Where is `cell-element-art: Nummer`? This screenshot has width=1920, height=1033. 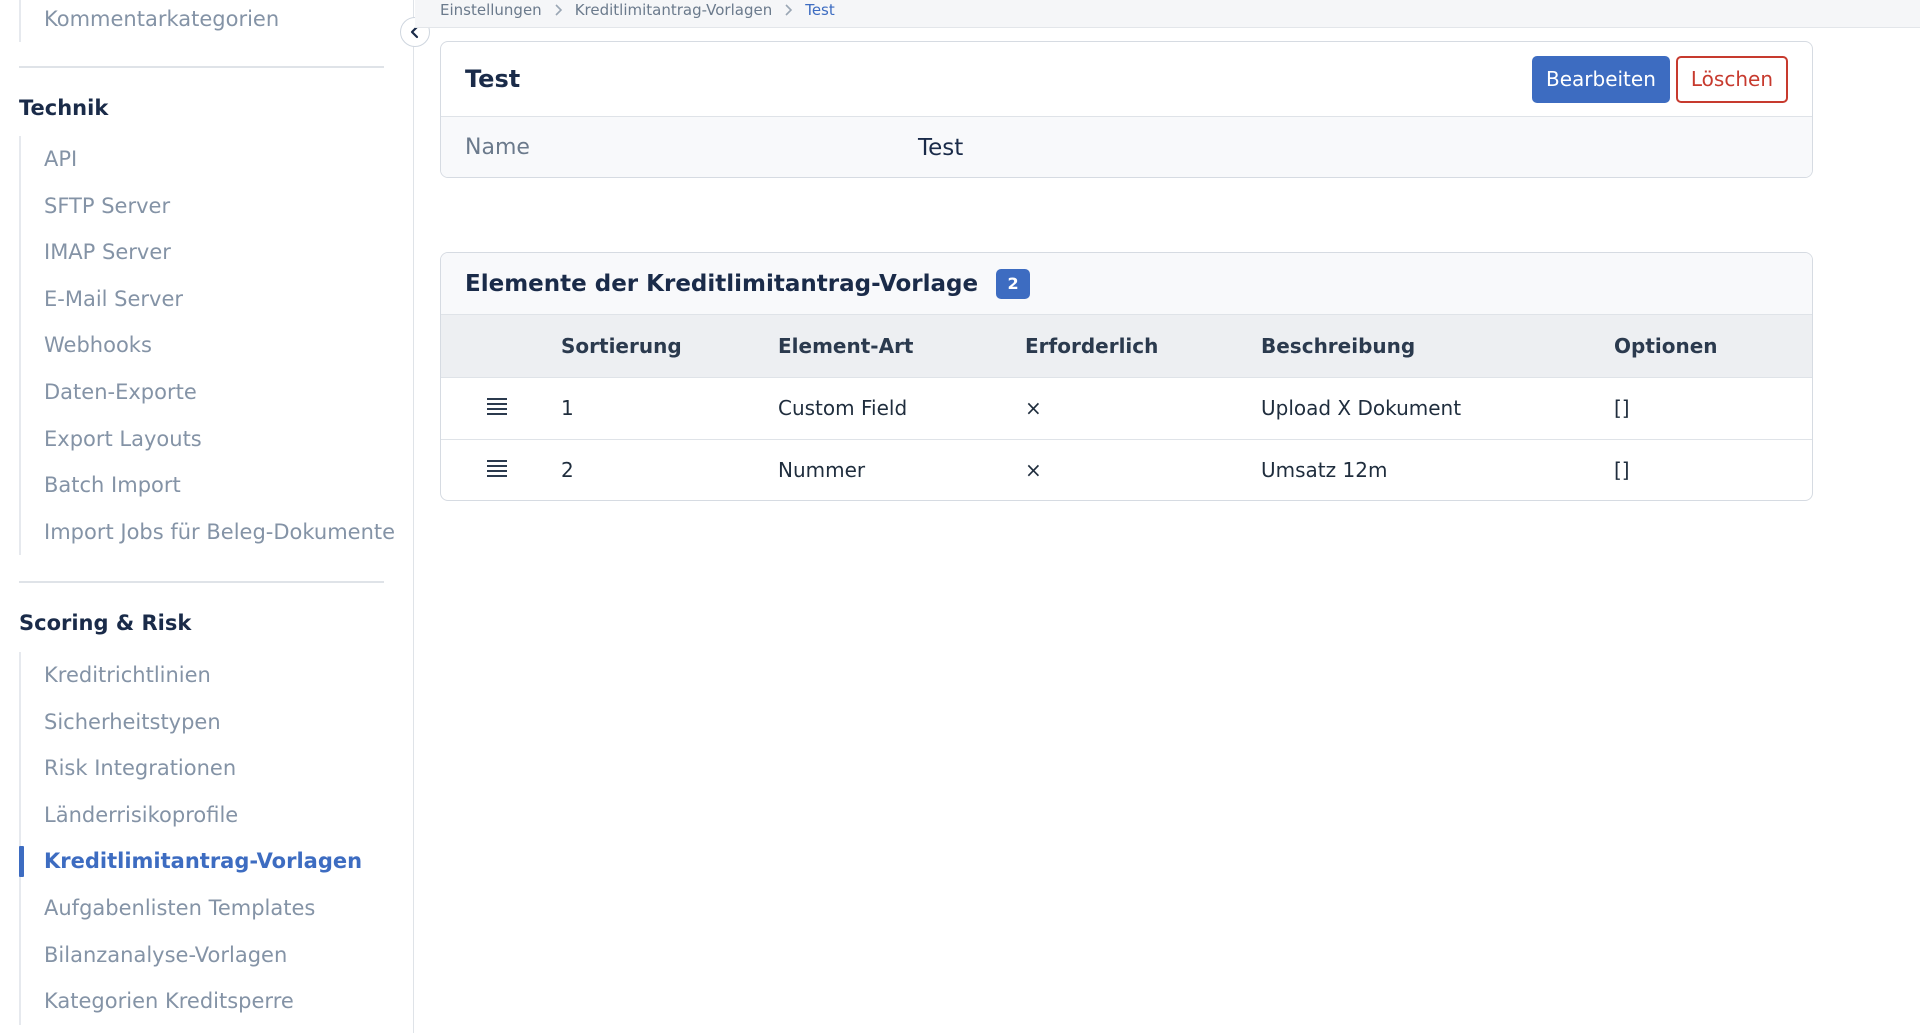 cell-element-art: Nummer is located at coordinates (822, 470).